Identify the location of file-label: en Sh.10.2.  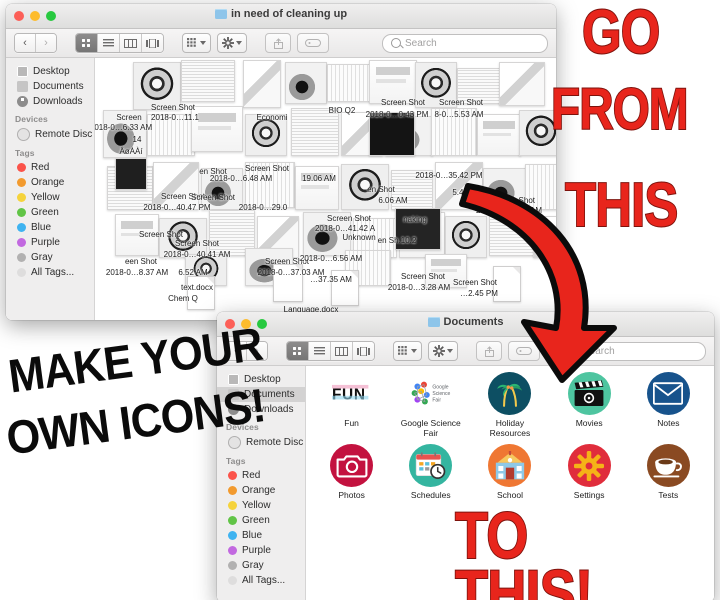
(397, 240).